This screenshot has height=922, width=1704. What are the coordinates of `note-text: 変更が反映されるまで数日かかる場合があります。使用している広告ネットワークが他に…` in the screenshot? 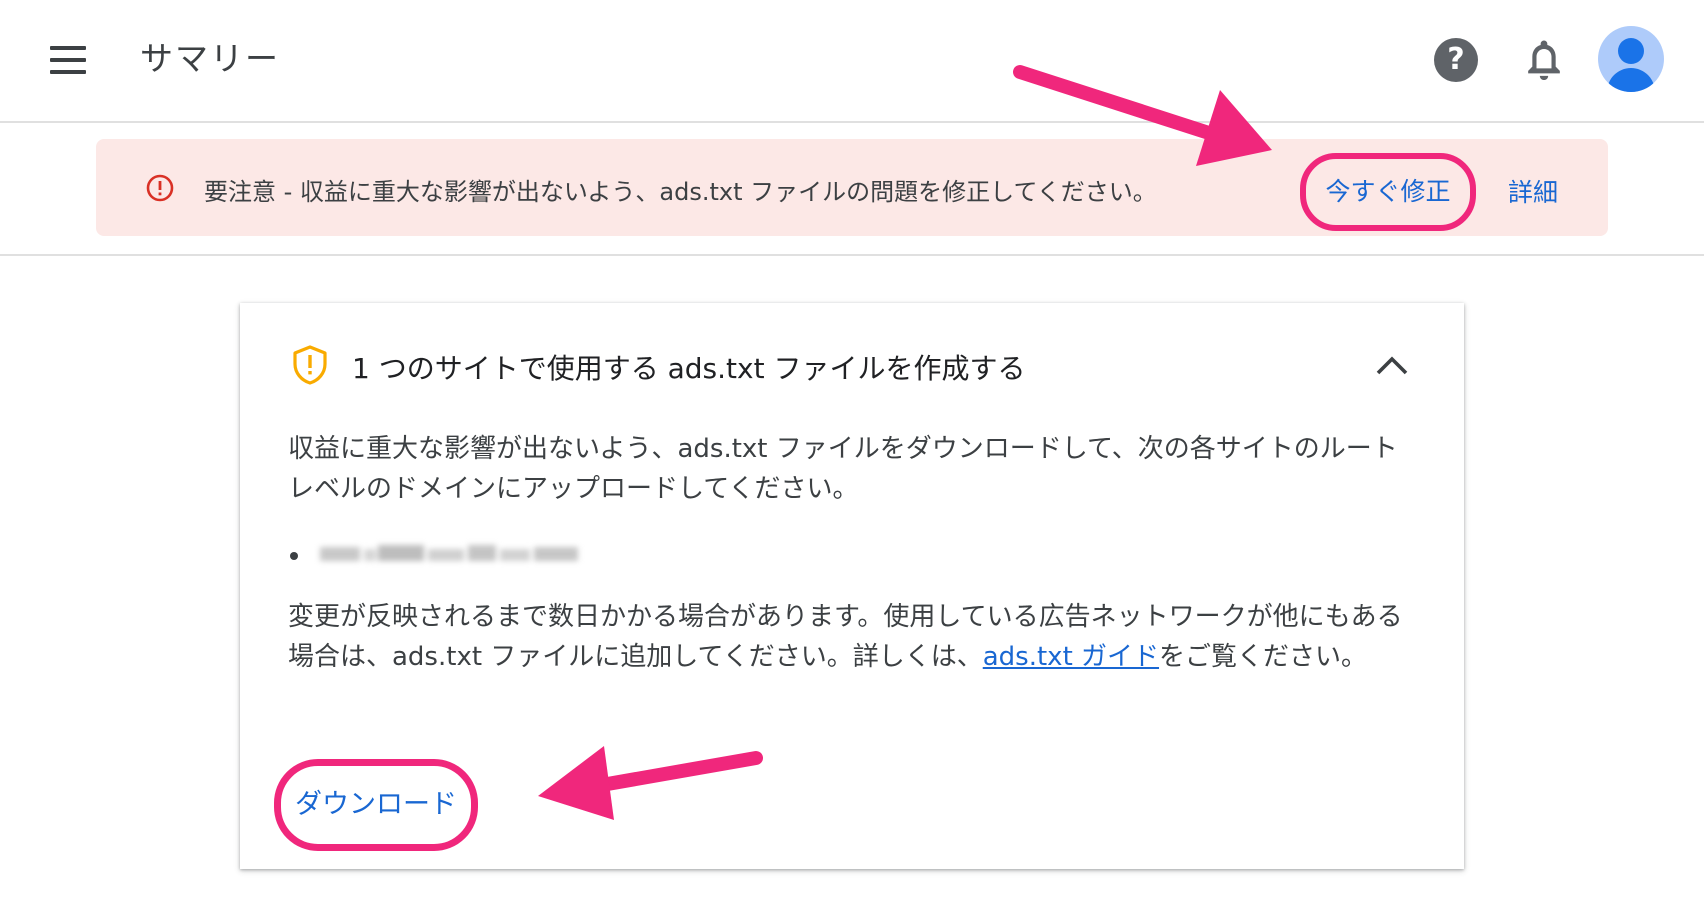 It's located at (853, 637).